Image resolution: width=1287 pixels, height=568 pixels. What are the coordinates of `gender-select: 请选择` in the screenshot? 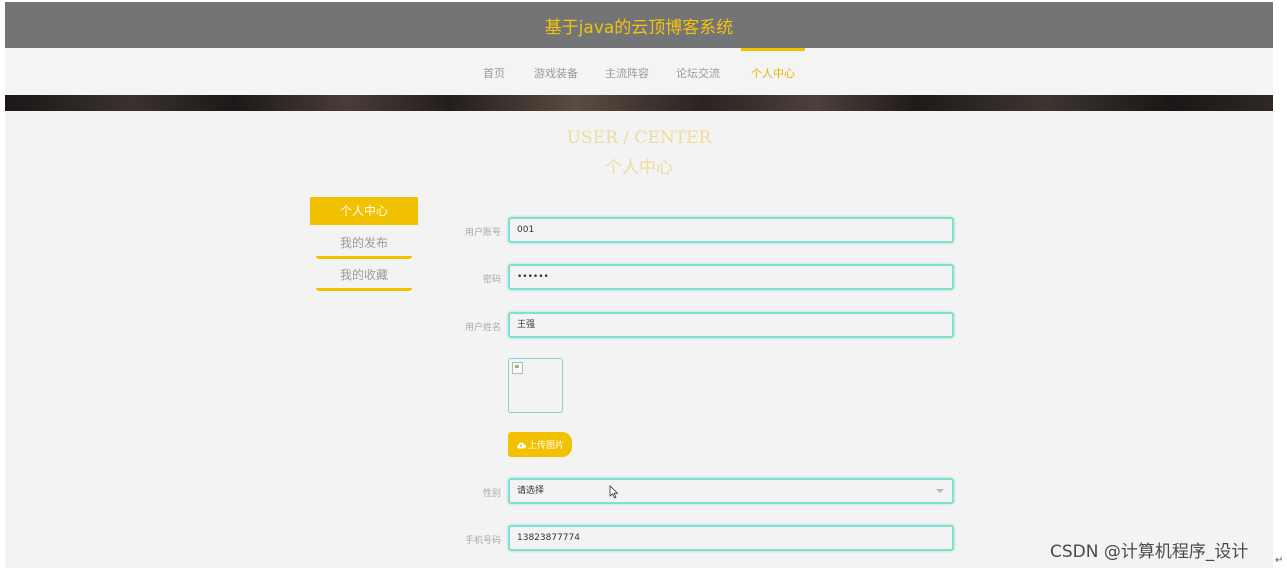 It's located at (731, 491).